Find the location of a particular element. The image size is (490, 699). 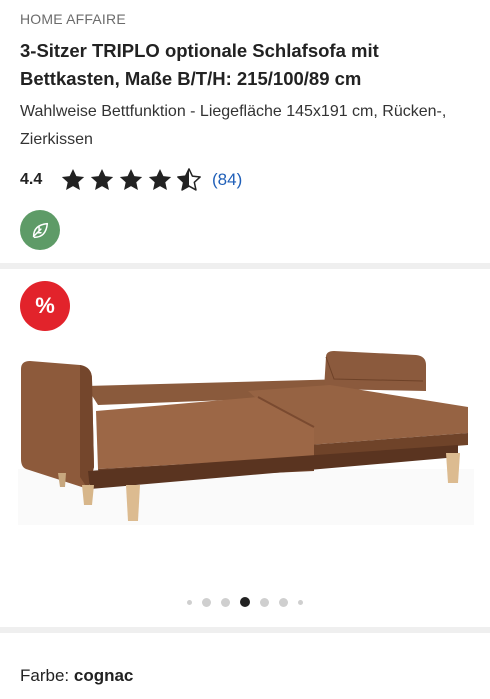

rating-row: 4.4 (84) is located at coordinates (245, 180).